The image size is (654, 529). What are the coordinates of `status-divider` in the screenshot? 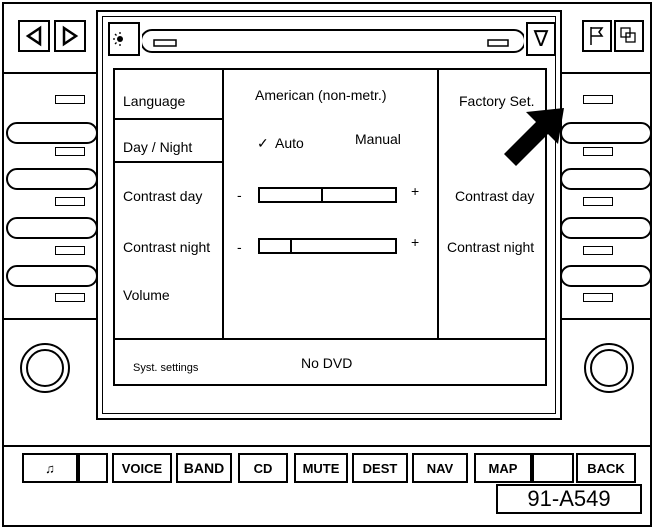 It's located at (330, 339).